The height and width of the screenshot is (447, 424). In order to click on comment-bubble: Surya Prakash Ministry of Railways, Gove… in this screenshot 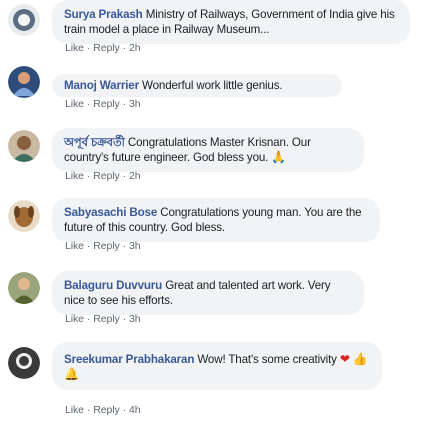, I will do `click(231, 22)`.